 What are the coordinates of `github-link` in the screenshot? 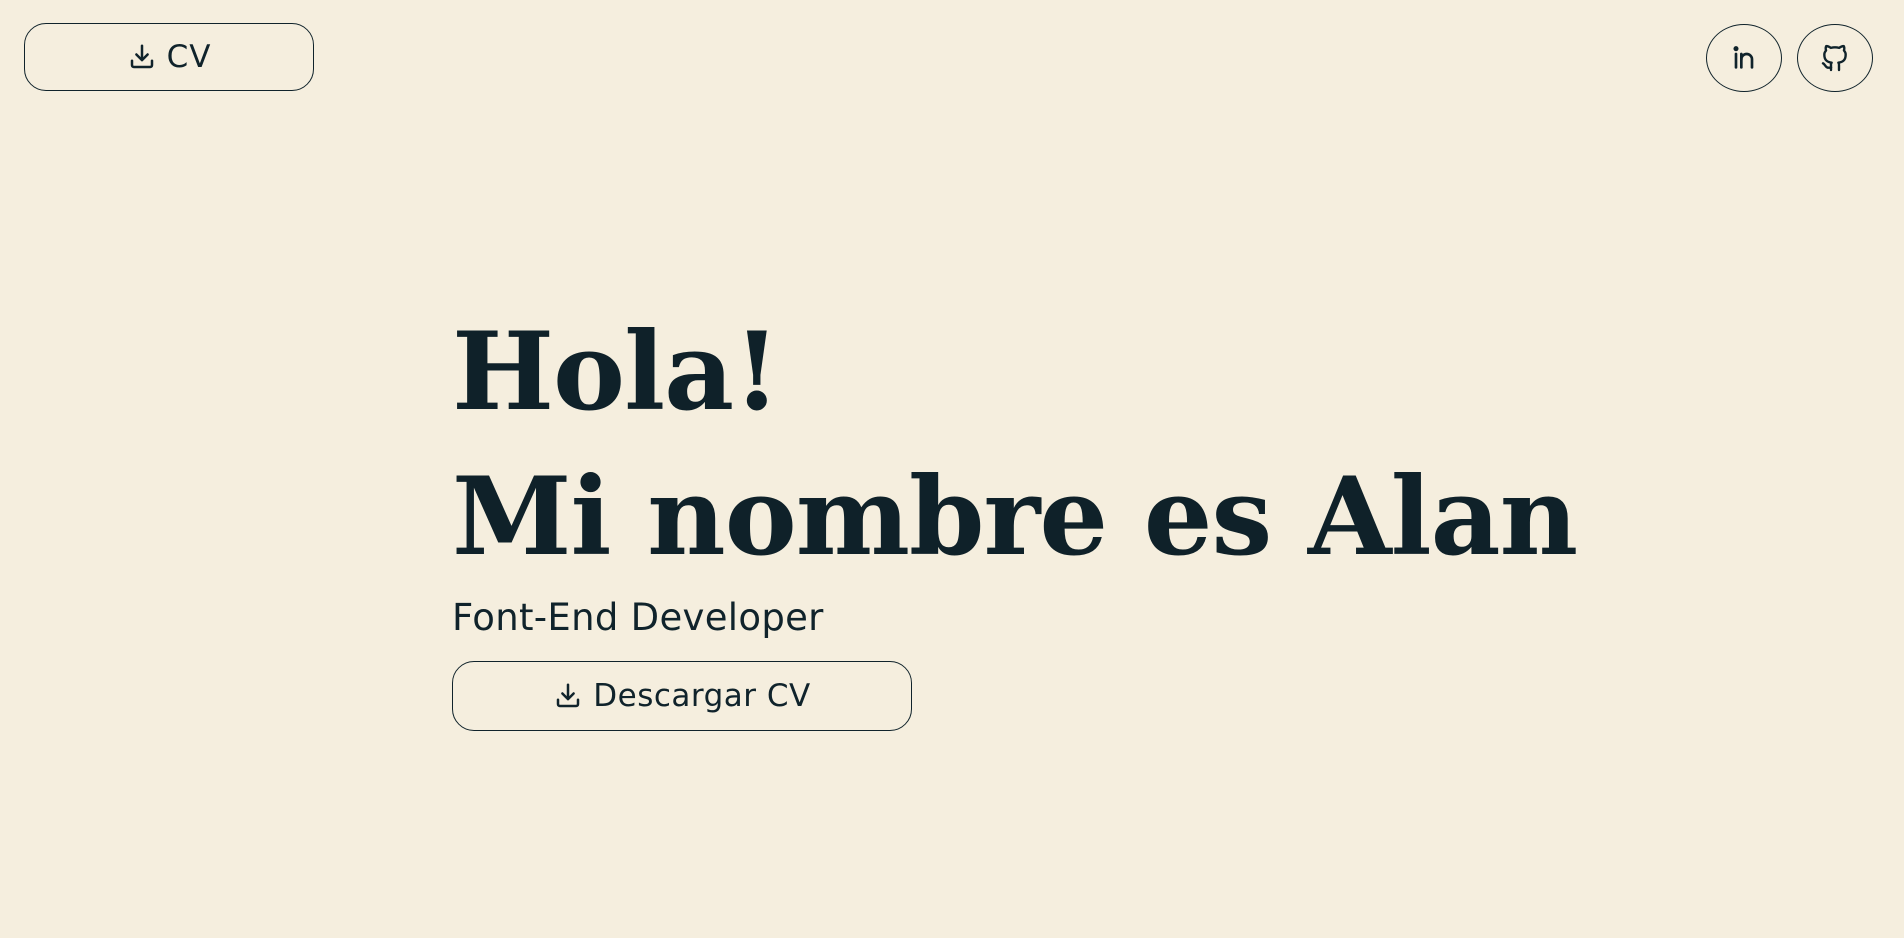 It's located at (1835, 58).